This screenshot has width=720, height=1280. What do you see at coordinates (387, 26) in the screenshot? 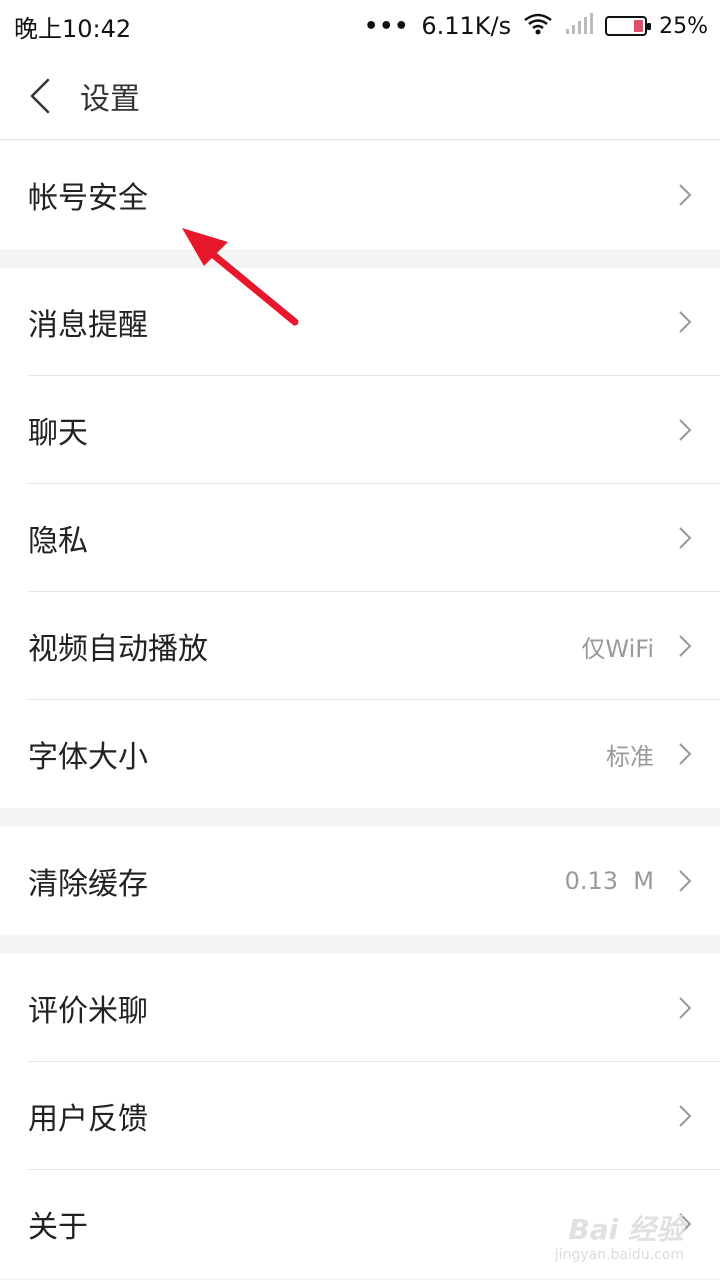
I see `more-dots-icon: •••` at bounding box center [387, 26].